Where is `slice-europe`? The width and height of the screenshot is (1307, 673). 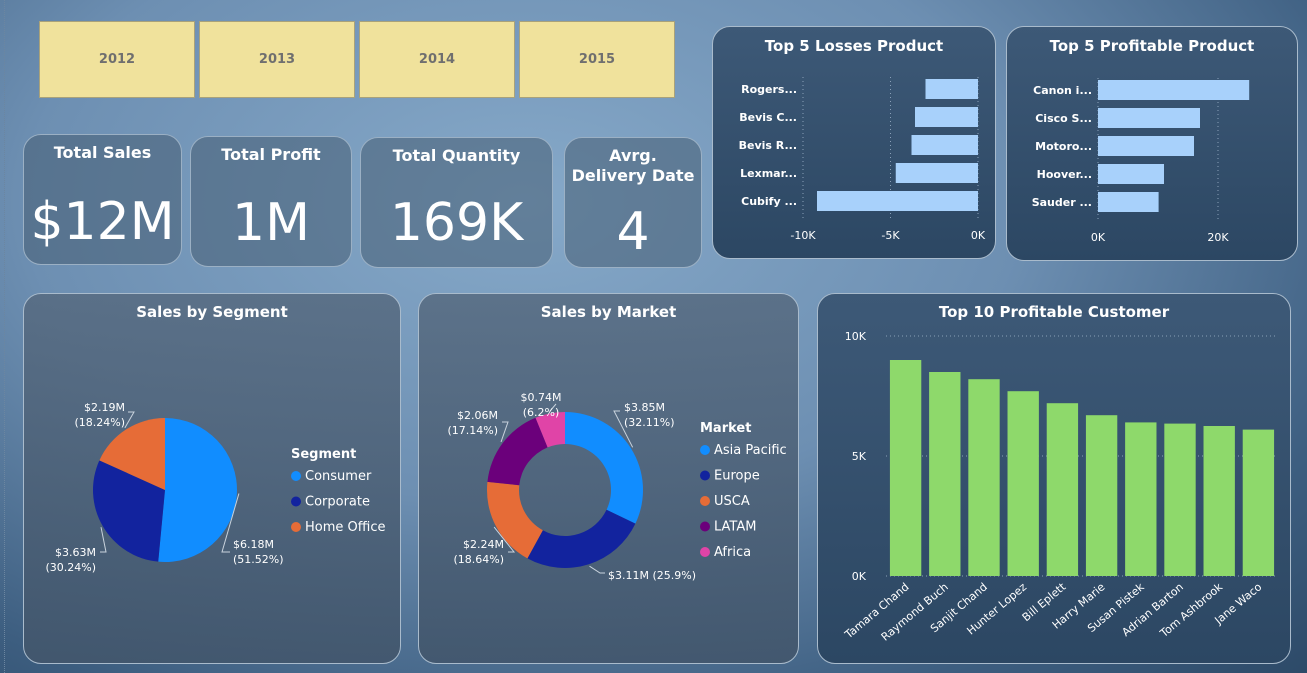 slice-europe is located at coordinates (581, 538).